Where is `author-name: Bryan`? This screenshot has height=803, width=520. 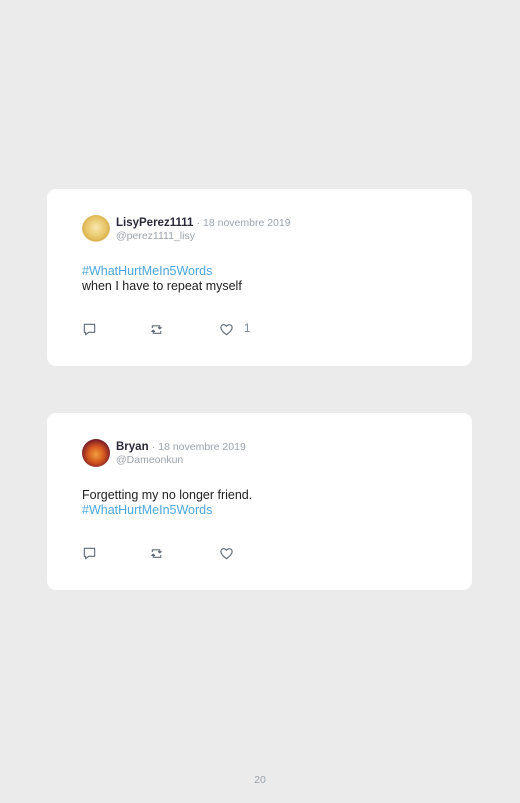 author-name: Bryan is located at coordinates (132, 447).